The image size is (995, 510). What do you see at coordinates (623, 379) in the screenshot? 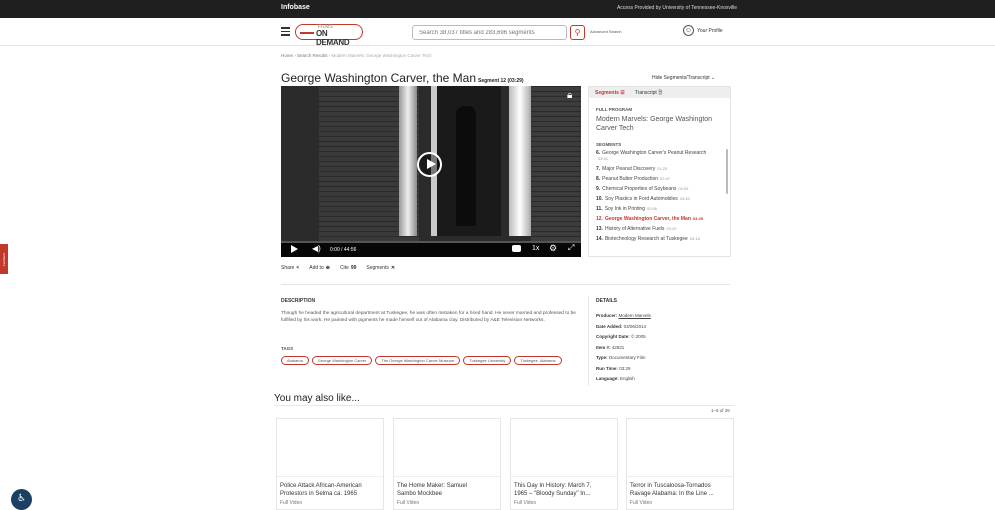
I see `detail-language: Language: English` at bounding box center [623, 379].